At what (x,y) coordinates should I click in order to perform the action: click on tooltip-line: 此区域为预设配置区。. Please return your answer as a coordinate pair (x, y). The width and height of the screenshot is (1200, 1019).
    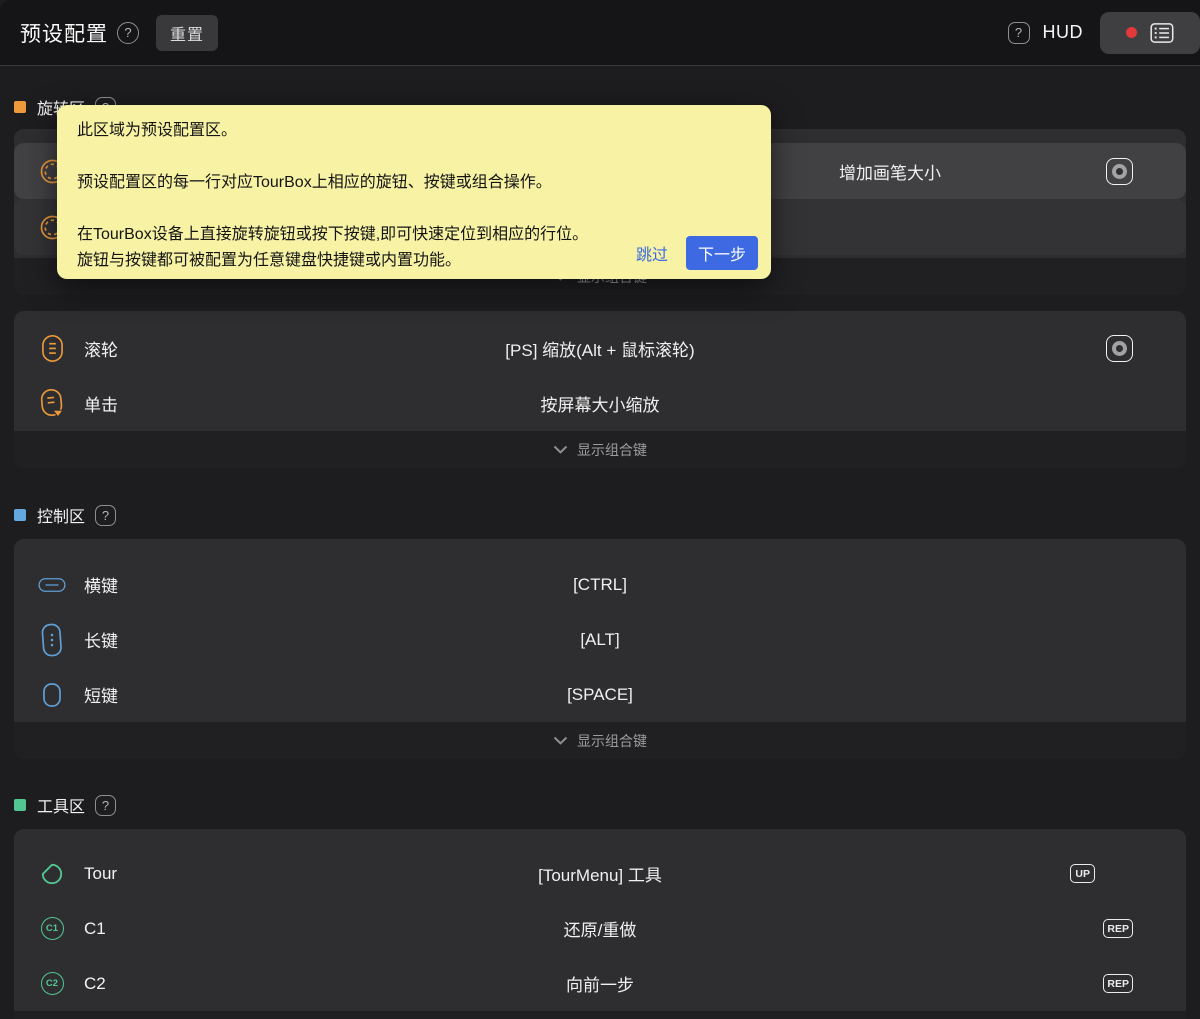
    Looking at the image, I should click on (157, 130).